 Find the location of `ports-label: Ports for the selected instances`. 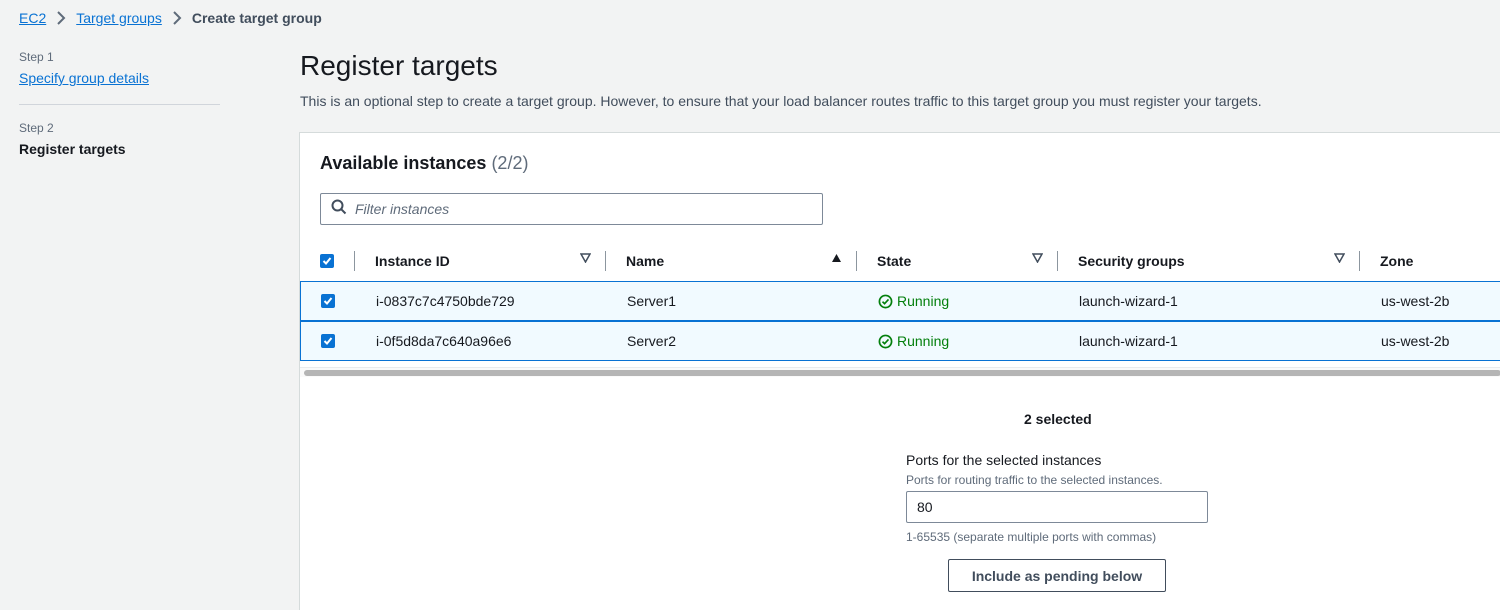

ports-label: Ports for the selected instances is located at coordinates (1004, 460).